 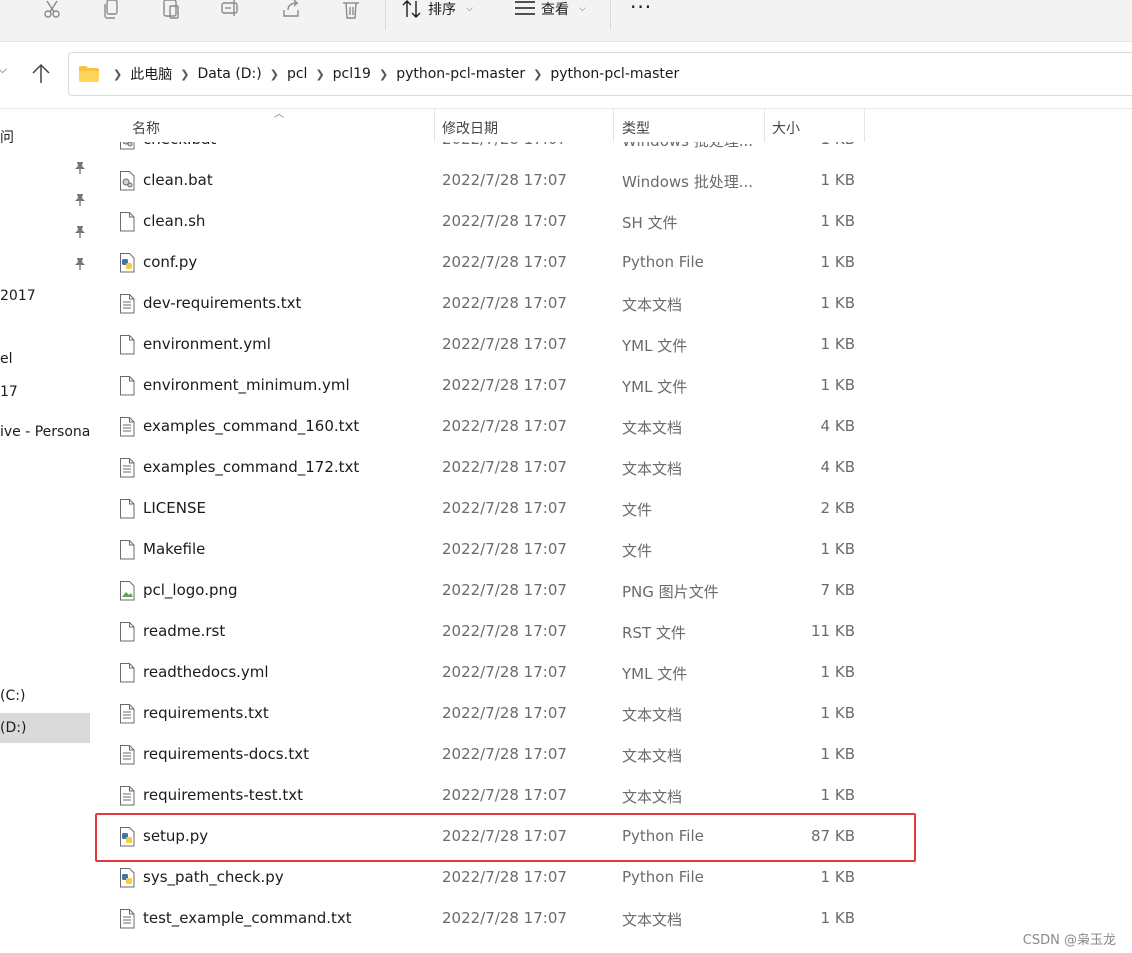 I want to click on more-options-button: ···, so click(x=641, y=8).